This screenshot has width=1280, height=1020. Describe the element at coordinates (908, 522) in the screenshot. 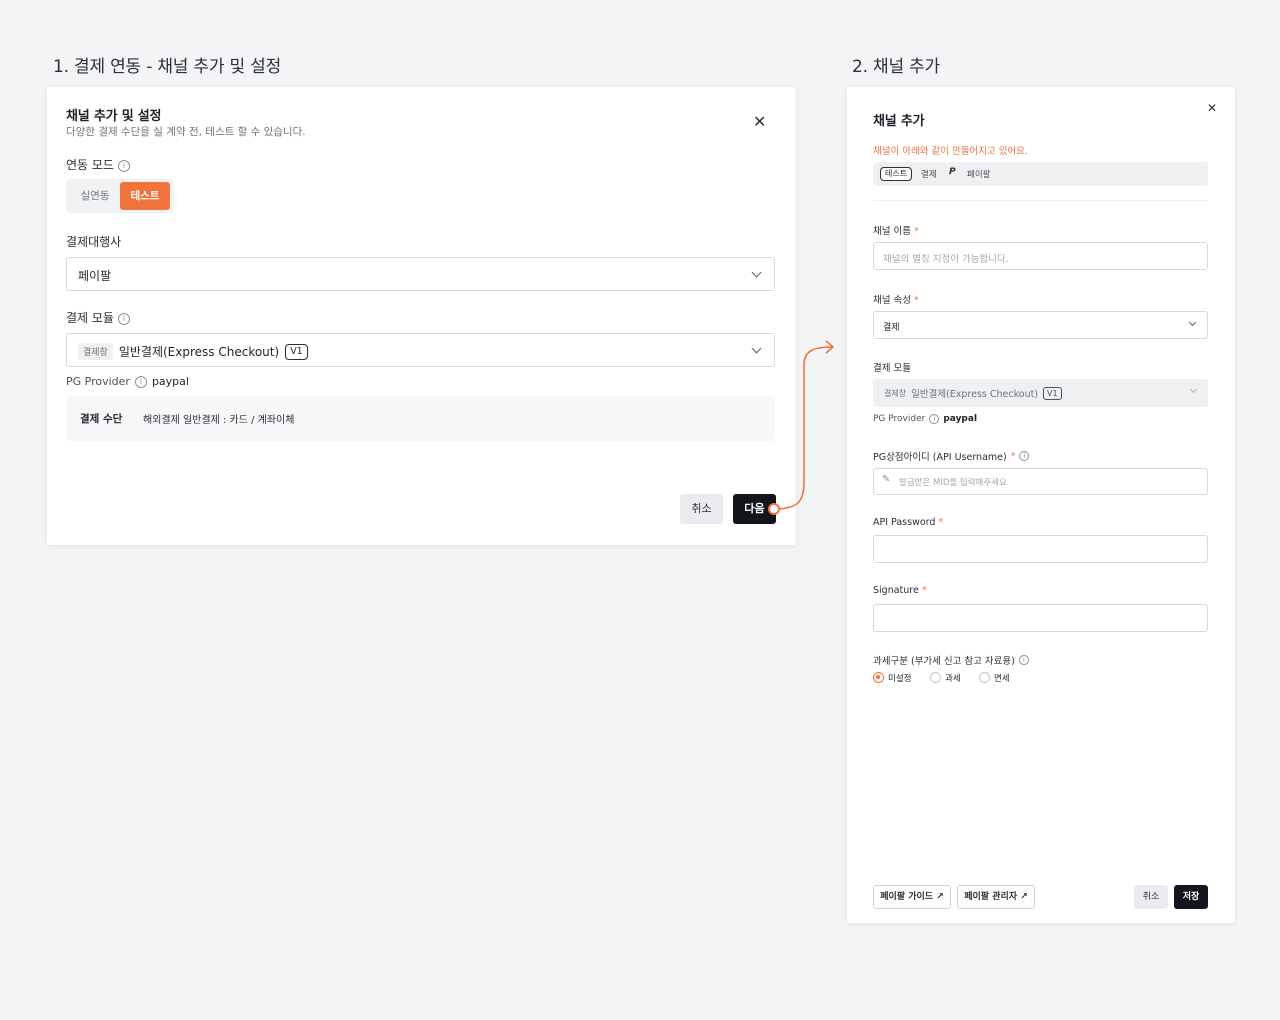

I see `password-label: API Password *` at that location.